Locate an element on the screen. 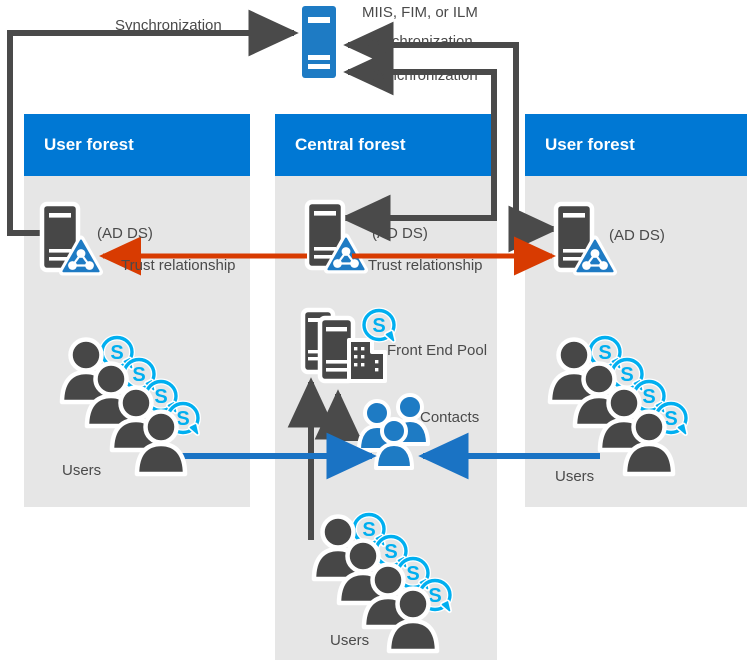  label-contacts: Contacts is located at coordinates (450, 417).